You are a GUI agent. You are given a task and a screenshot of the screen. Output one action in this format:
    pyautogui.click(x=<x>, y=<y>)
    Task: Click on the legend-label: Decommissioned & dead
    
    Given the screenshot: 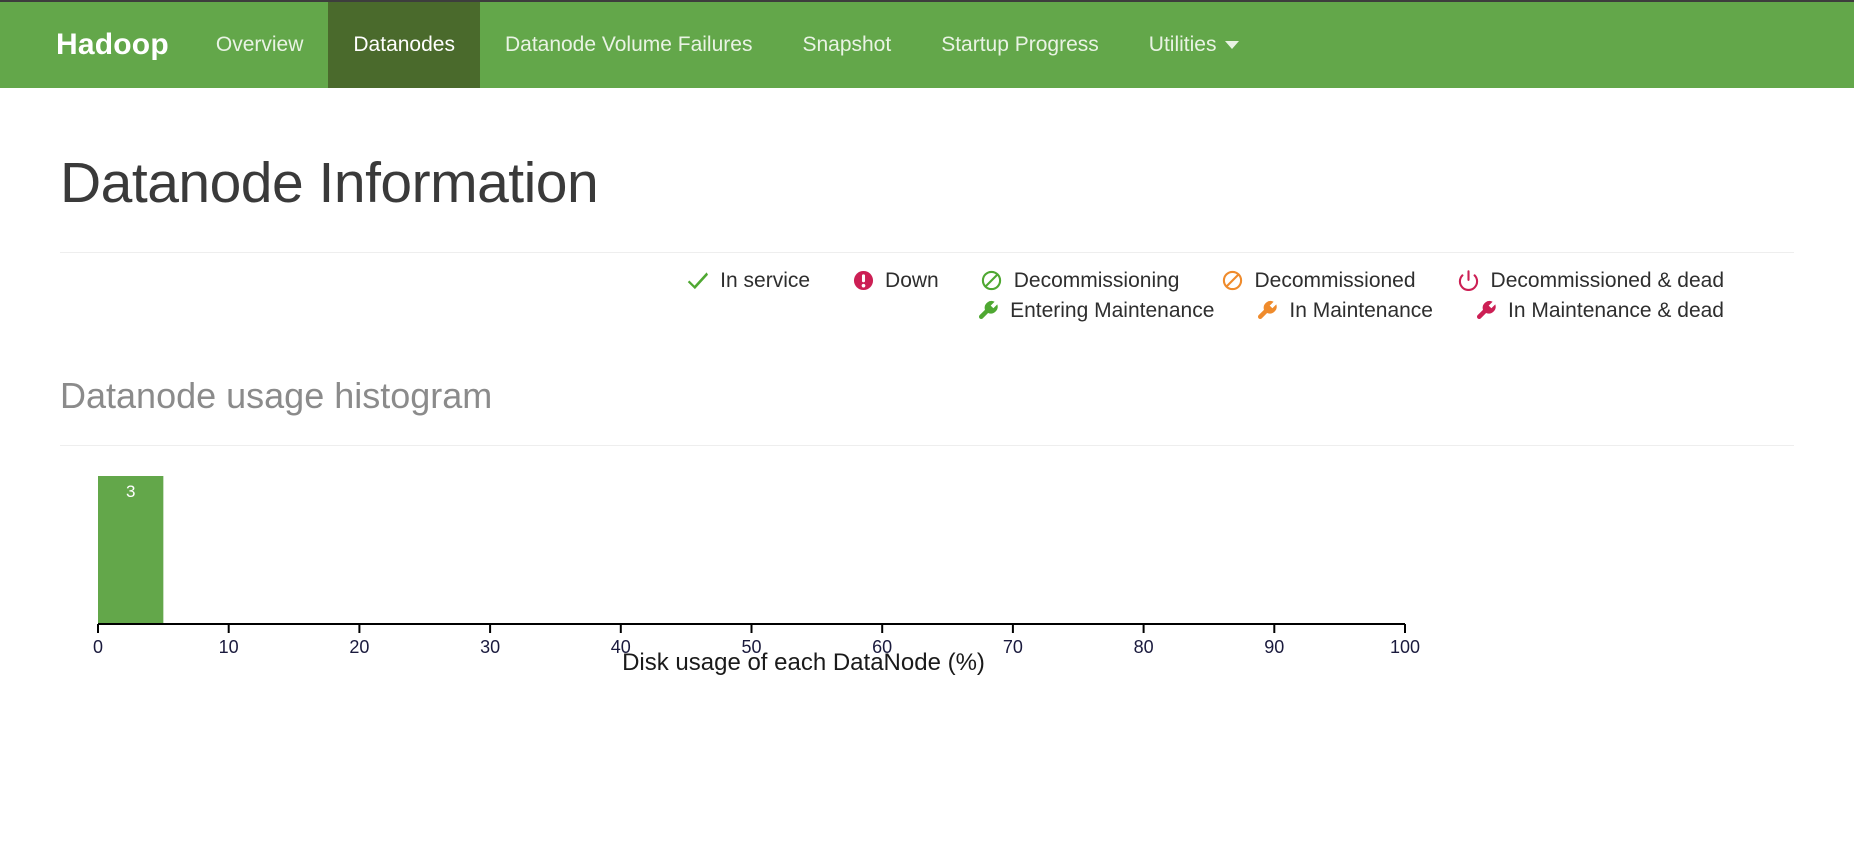 What is the action you would take?
    pyautogui.click(x=1607, y=280)
    